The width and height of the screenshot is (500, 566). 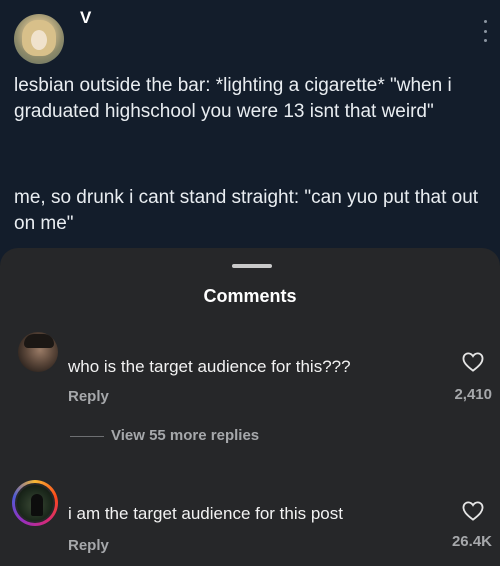 What do you see at coordinates (252, 266) in the screenshot?
I see `sheet-drag-handle` at bounding box center [252, 266].